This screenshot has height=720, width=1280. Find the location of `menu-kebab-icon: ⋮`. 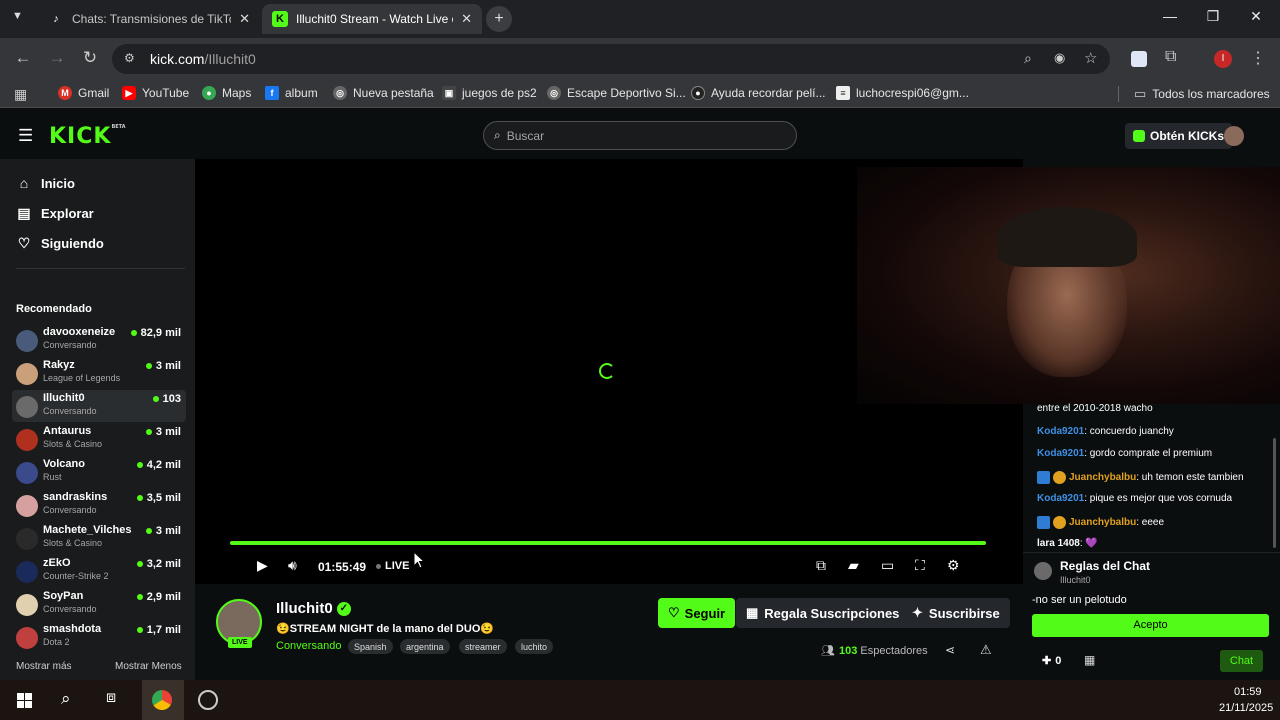

menu-kebab-icon: ⋮ is located at coordinates (1258, 58).